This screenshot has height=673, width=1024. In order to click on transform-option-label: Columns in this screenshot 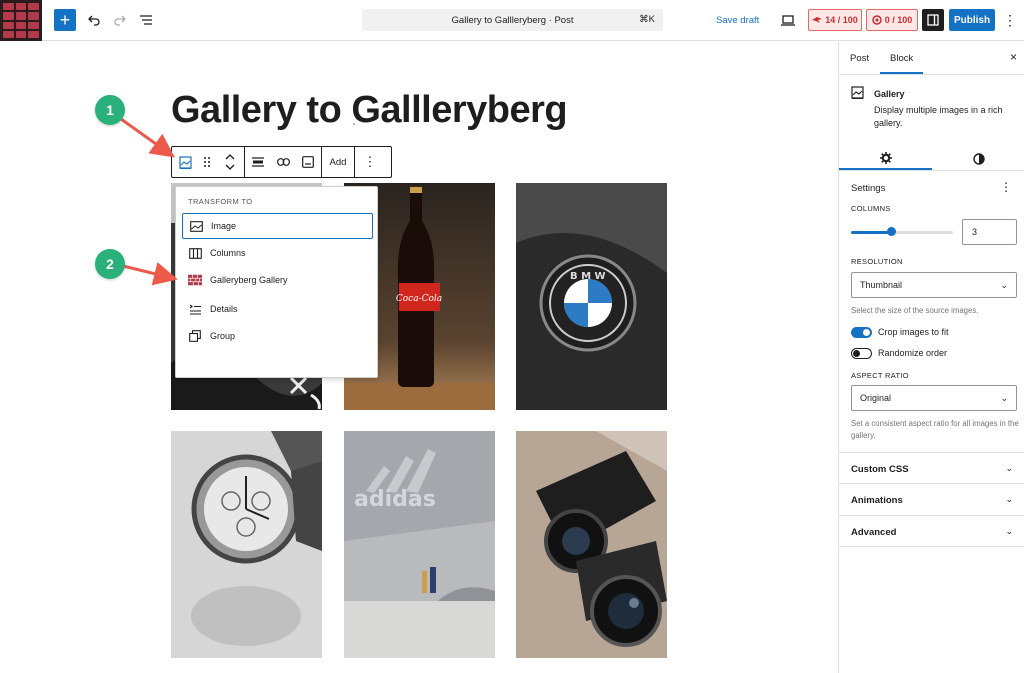, I will do `click(228, 253)`.